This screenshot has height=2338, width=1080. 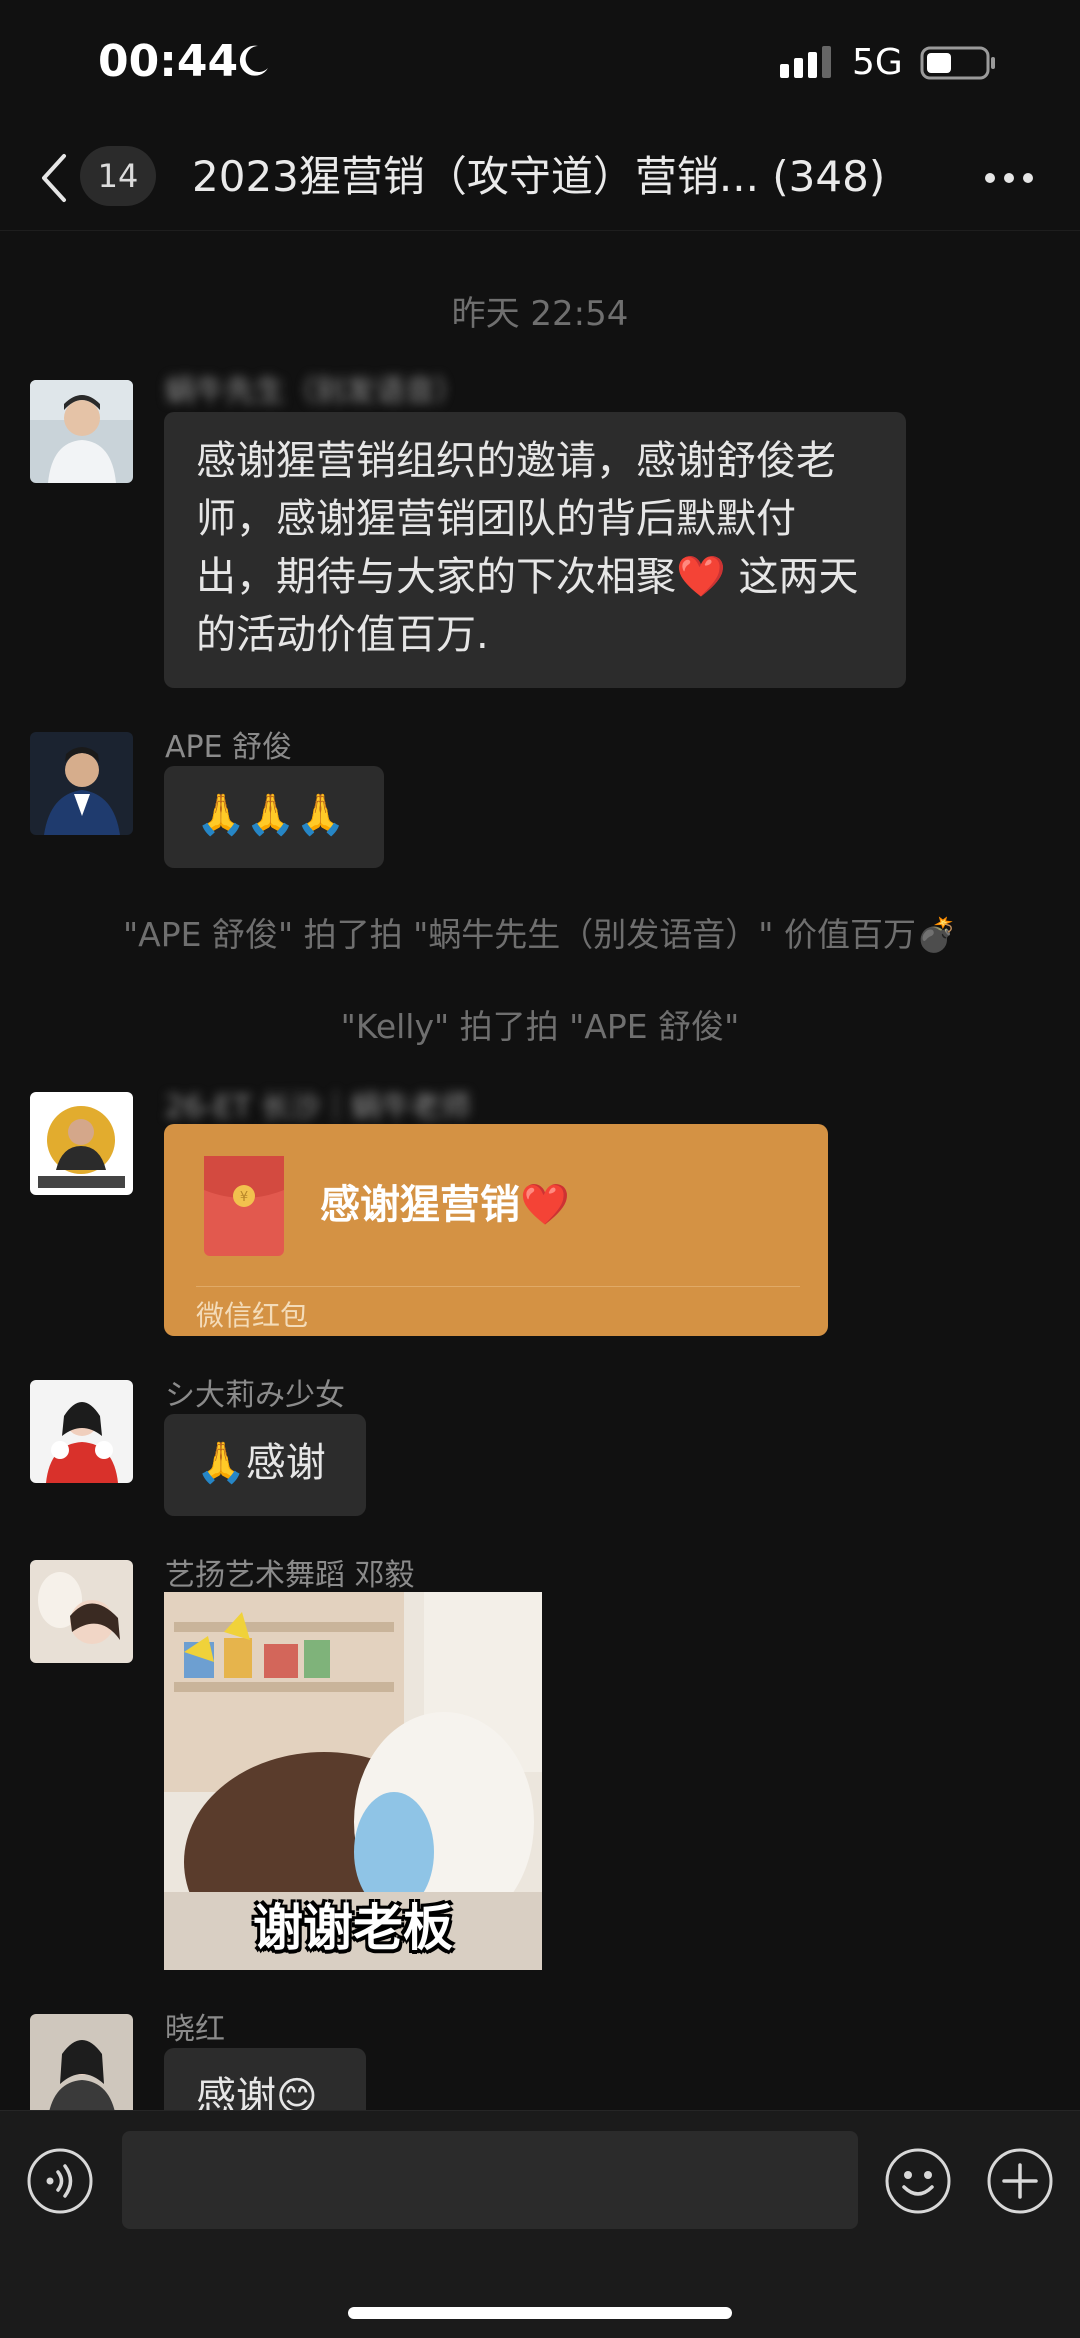 I want to click on sender-name: 蜗牛先生（别发语音）, so click(x=315, y=391).